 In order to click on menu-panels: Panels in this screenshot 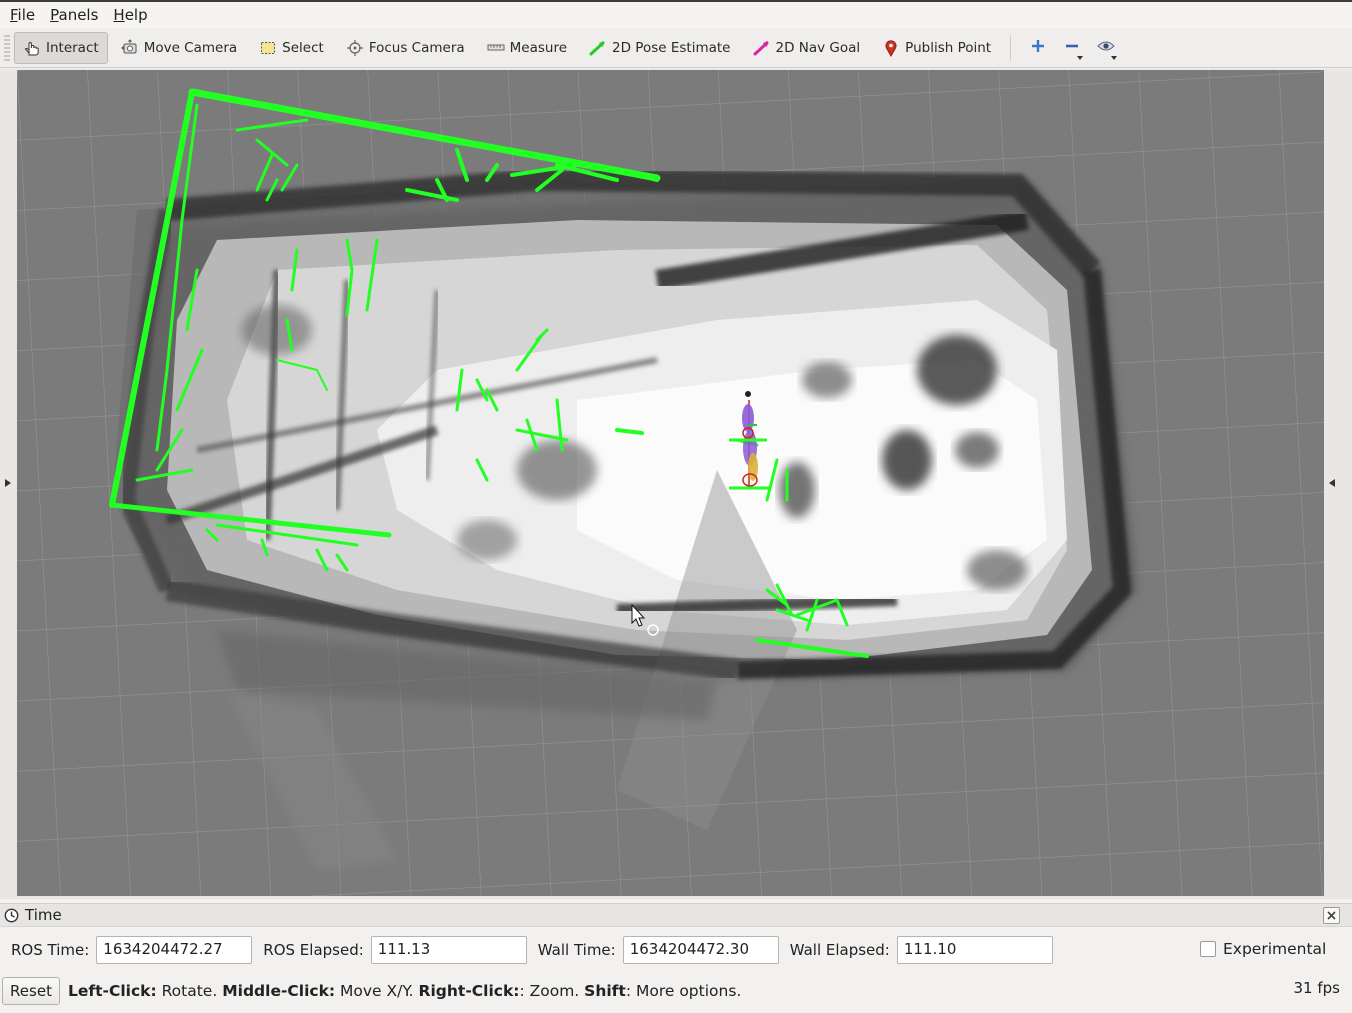, I will do `click(74, 15)`.